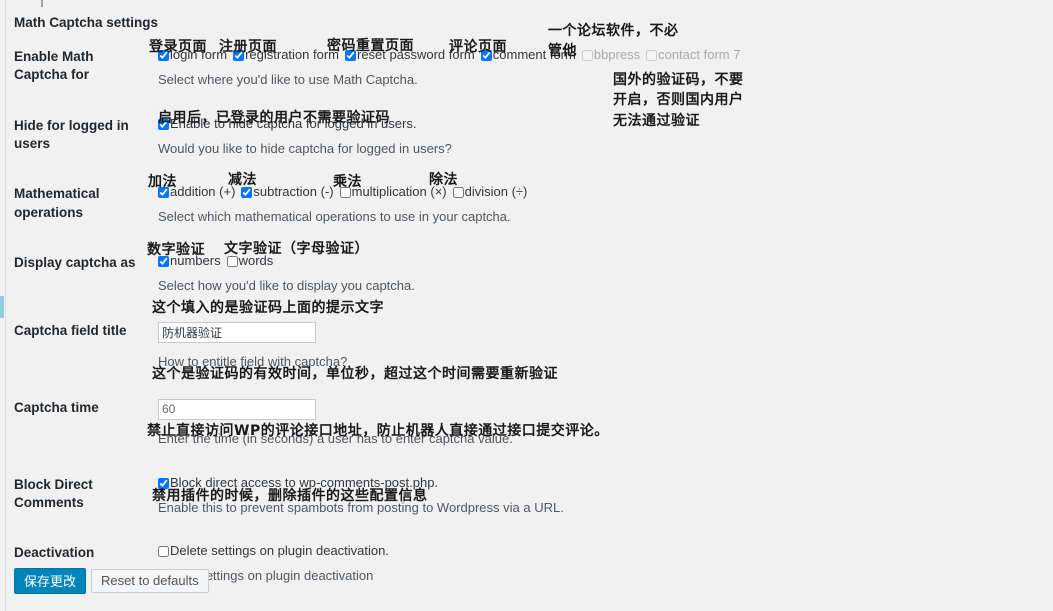 Image resolution: width=1053 pixels, height=611 pixels. What do you see at coordinates (163, 552) in the screenshot?
I see `checkbox-input-delete-settings` at bounding box center [163, 552].